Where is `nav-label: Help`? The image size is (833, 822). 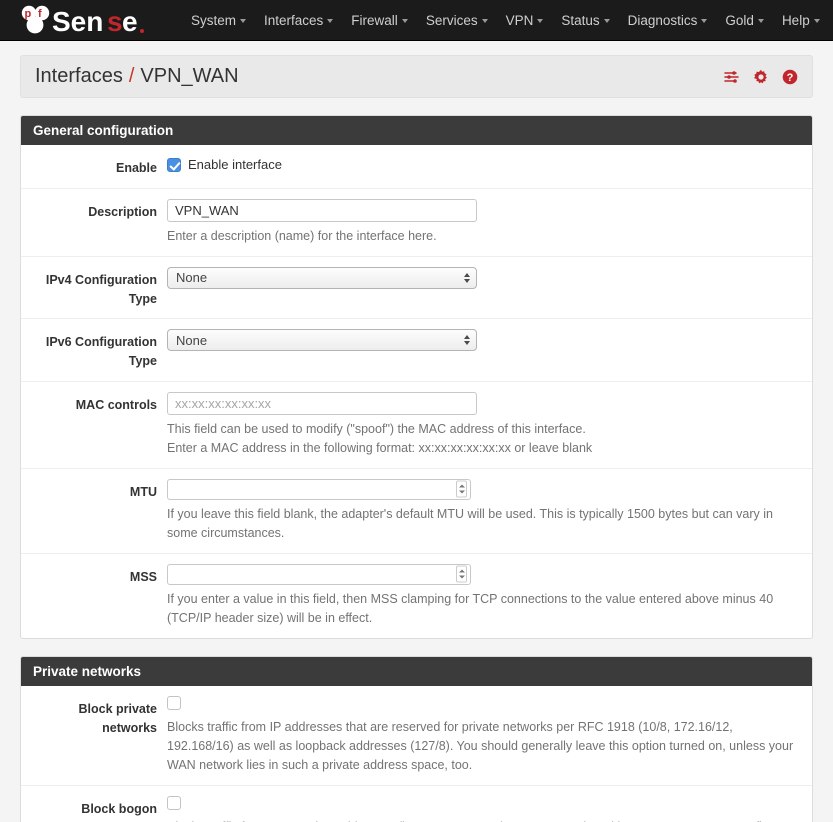 nav-label: Help is located at coordinates (795, 20).